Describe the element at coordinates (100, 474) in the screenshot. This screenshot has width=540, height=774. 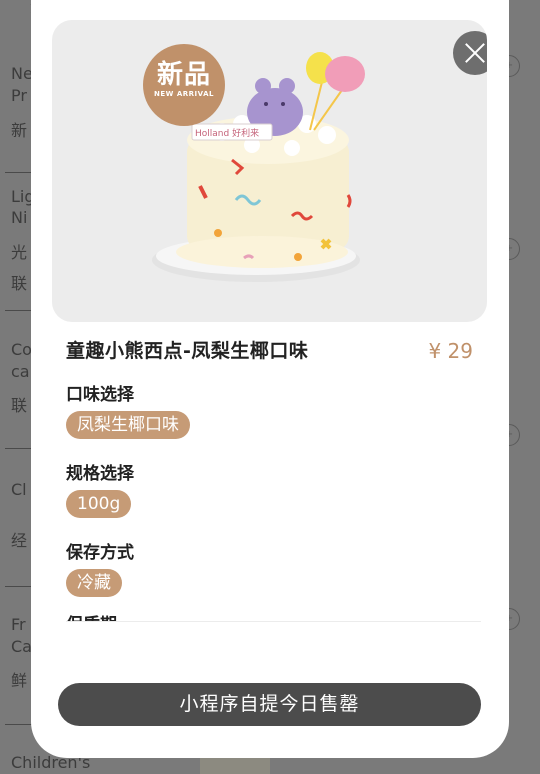
I see `size-label: 规格选择` at that location.